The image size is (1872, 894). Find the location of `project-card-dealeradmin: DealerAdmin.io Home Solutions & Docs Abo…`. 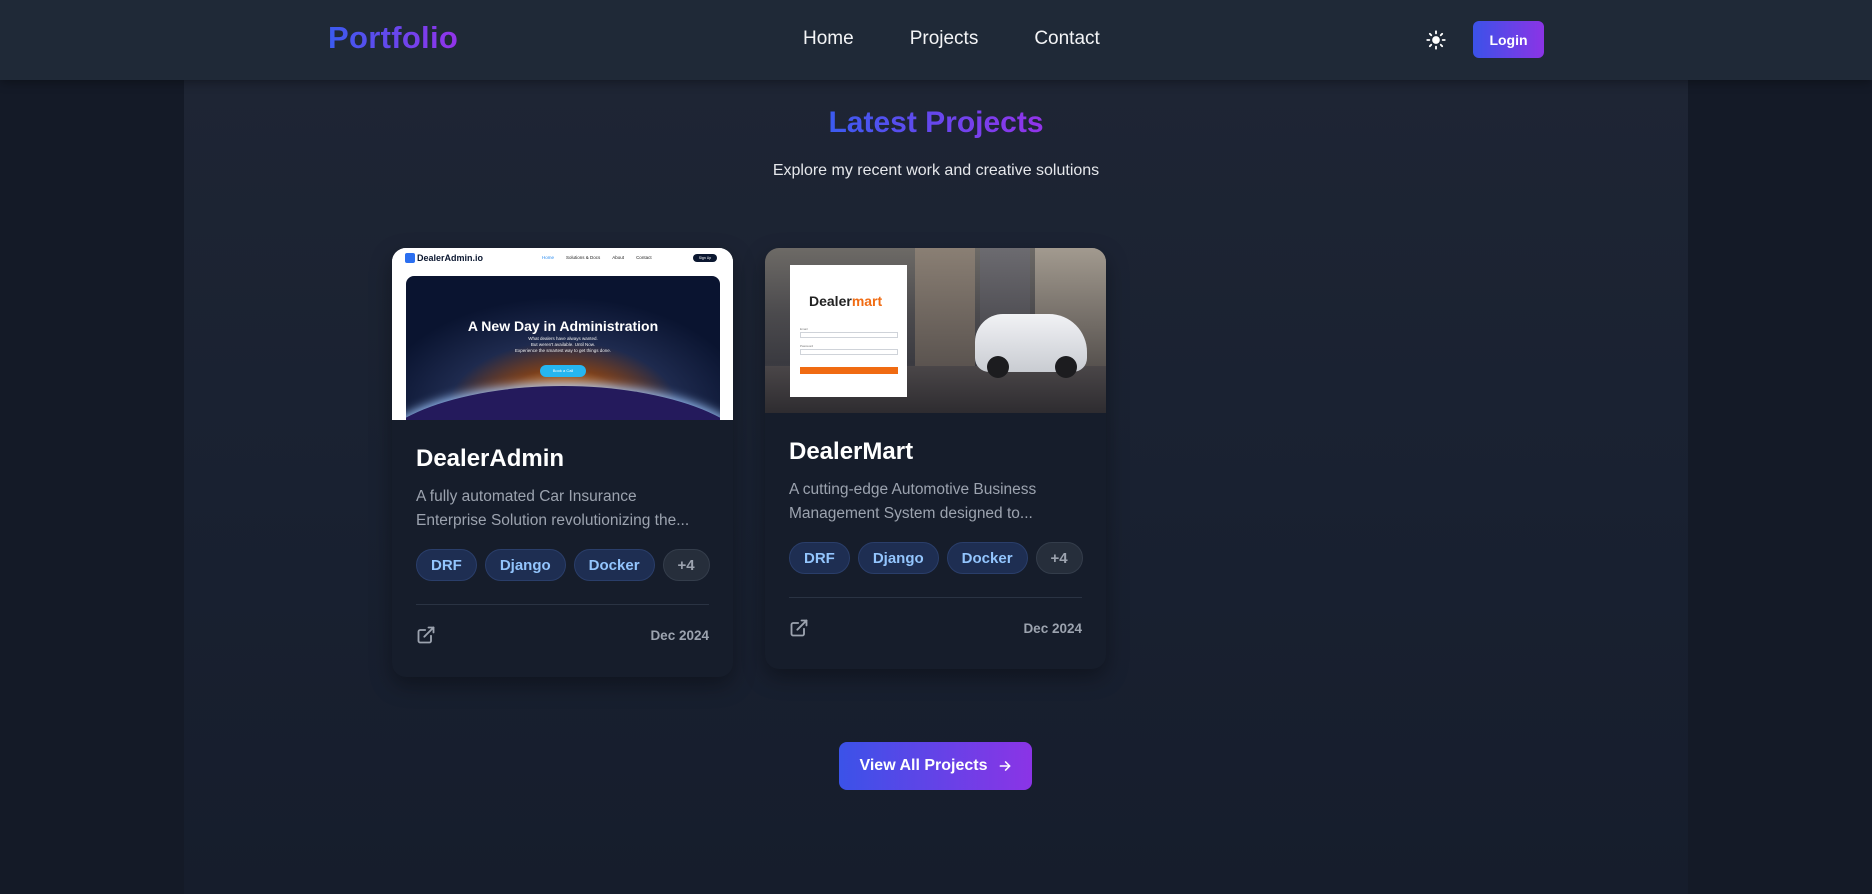

project-card-dealeradmin: DealerAdmin.io Home Solutions & Docs Abo… is located at coordinates (562, 462).